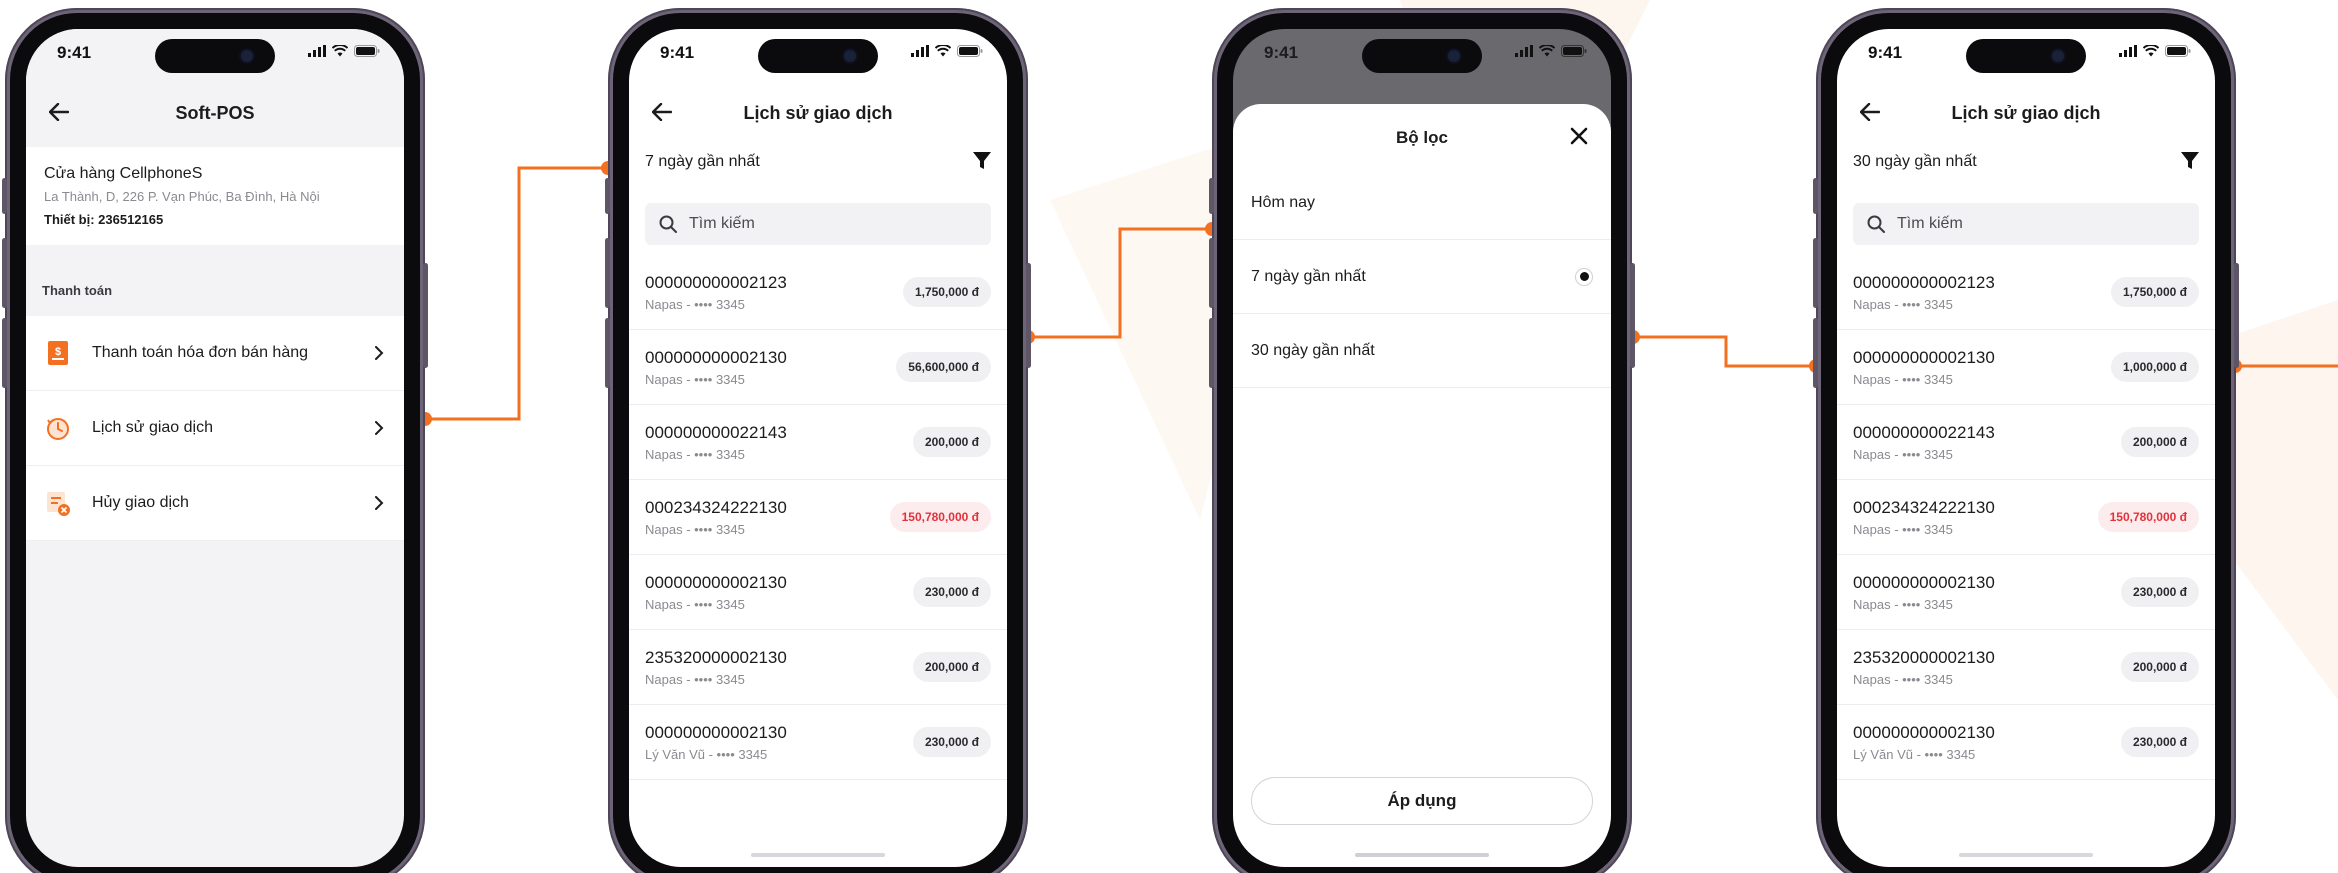  What do you see at coordinates (140, 502) in the screenshot?
I see `menu-item-label: Hủy giao dịch` at bounding box center [140, 502].